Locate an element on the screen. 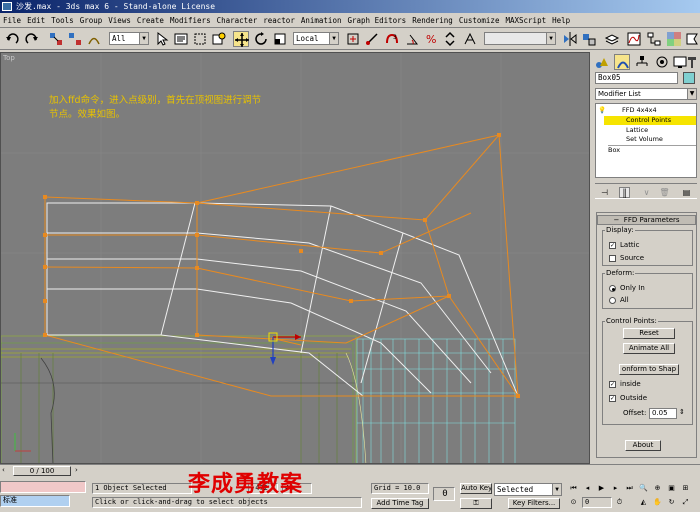  maximize-viewport-icon: ⤢ is located at coordinates (685, 502).